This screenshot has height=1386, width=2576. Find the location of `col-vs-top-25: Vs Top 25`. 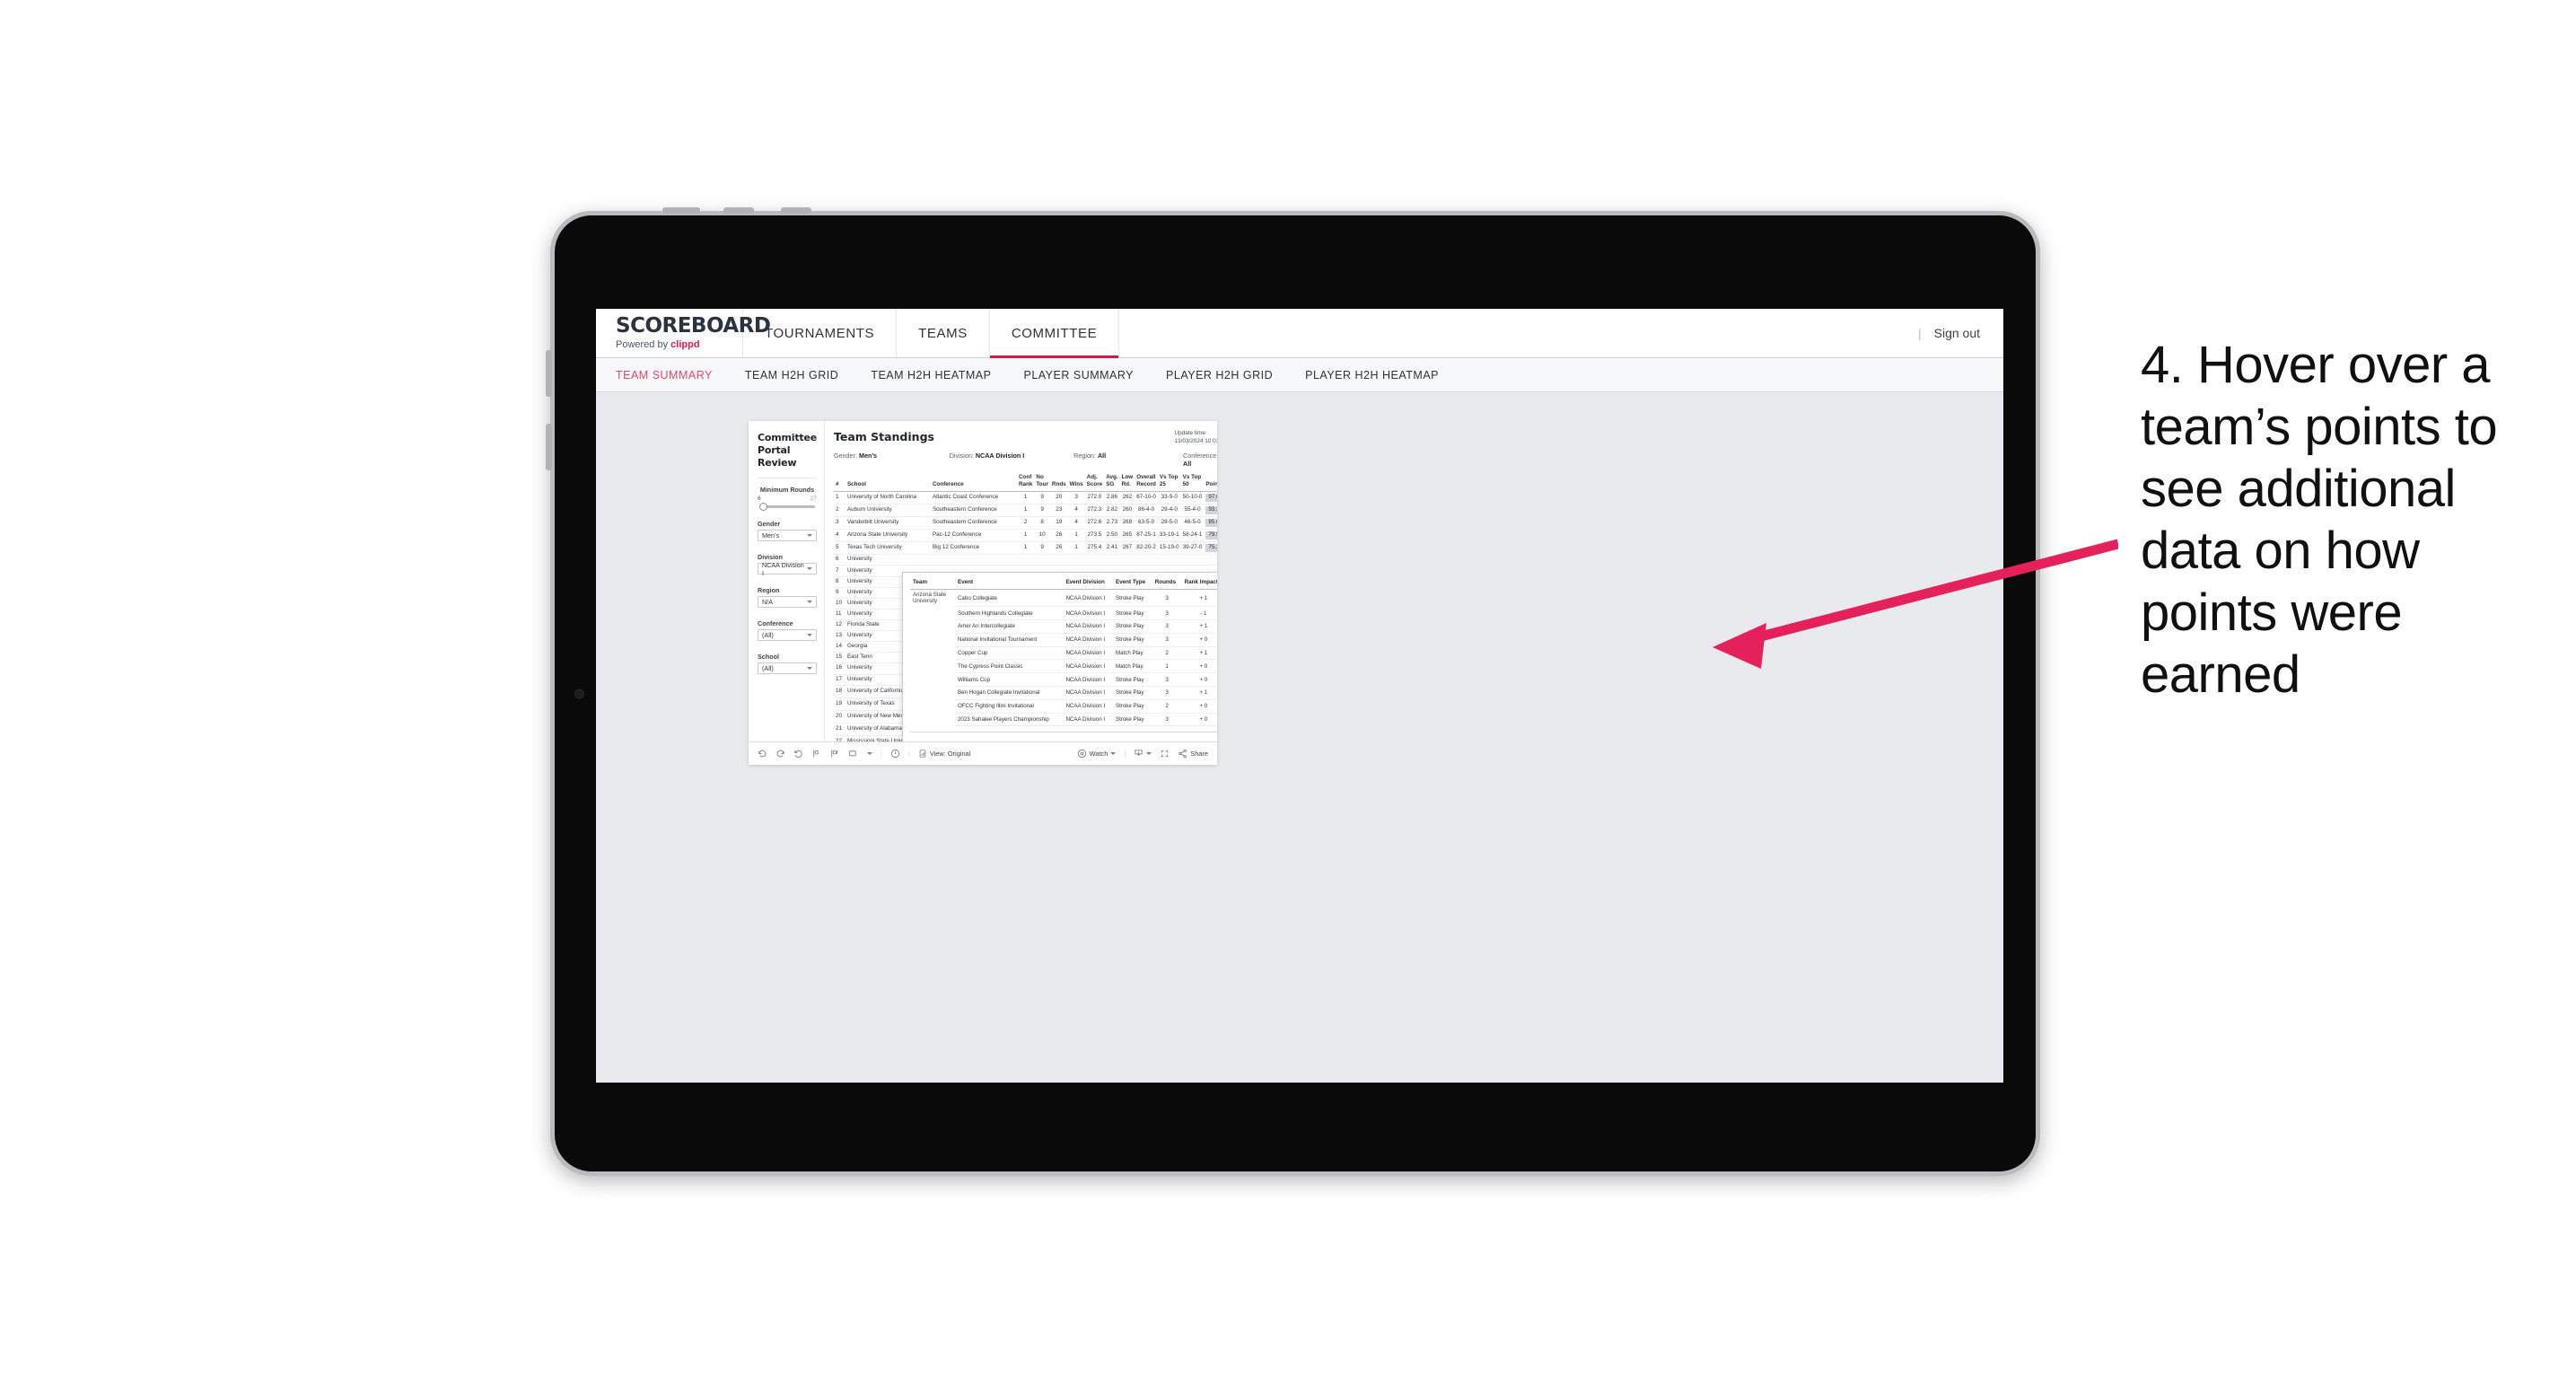

col-vs-top-25: Vs Top 25 is located at coordinates (1169, 483).